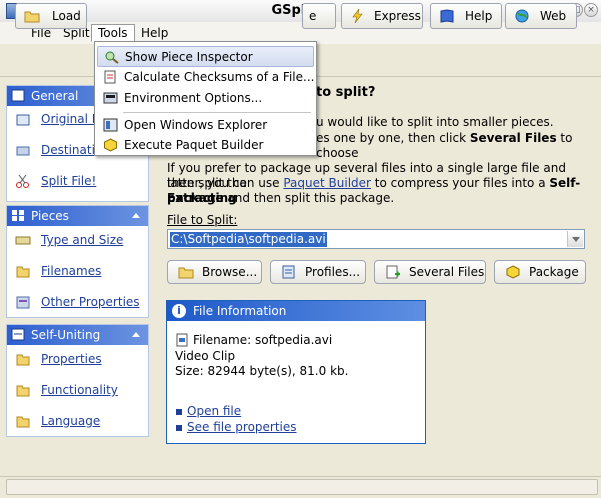  I want to click on close-button: ×, so click(591, 10).